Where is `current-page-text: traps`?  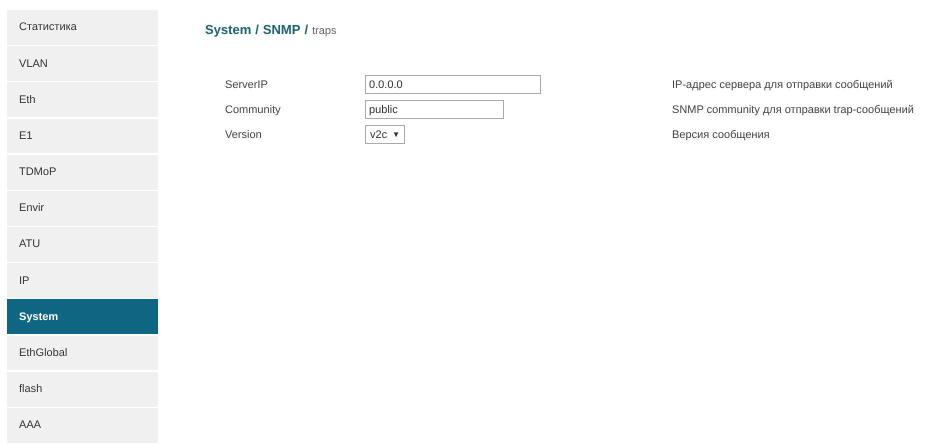
current-page-text: traps is located at coordinates (324, 31).